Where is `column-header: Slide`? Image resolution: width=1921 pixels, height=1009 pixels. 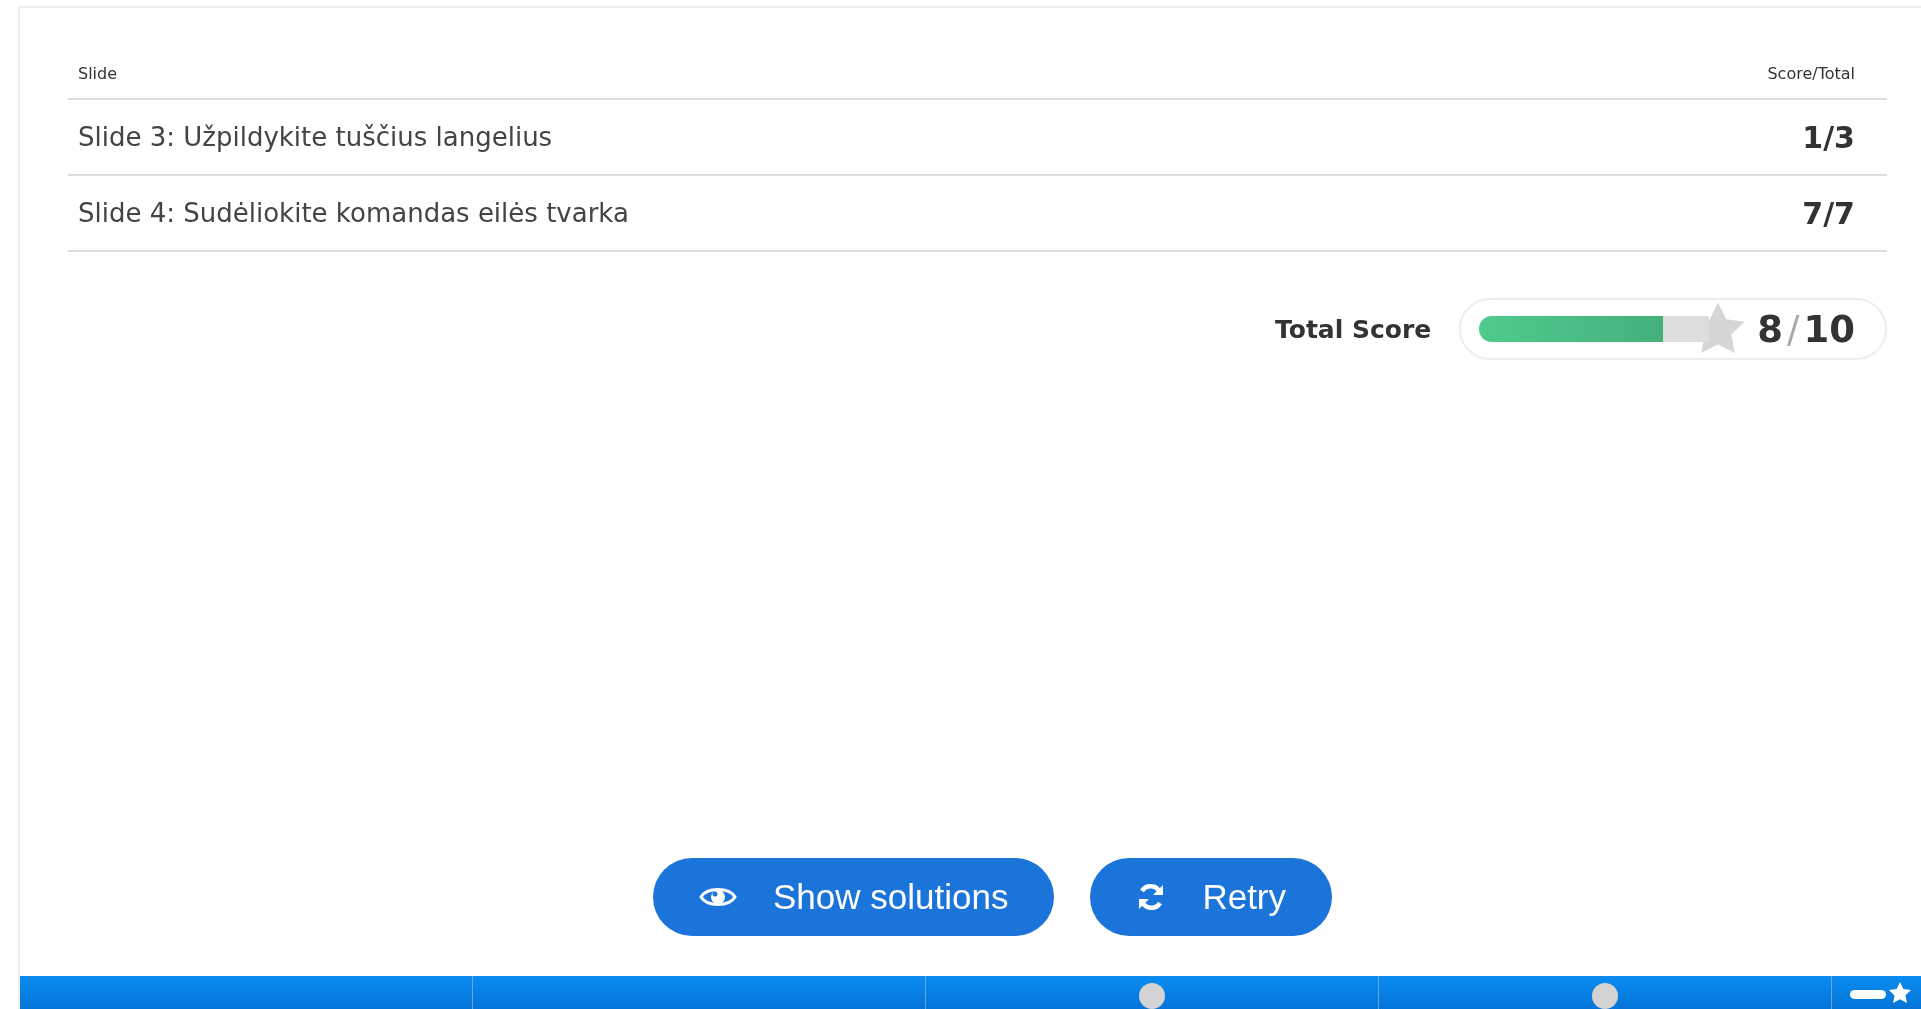
column-header: Slide is located at coordinates (98, 73).